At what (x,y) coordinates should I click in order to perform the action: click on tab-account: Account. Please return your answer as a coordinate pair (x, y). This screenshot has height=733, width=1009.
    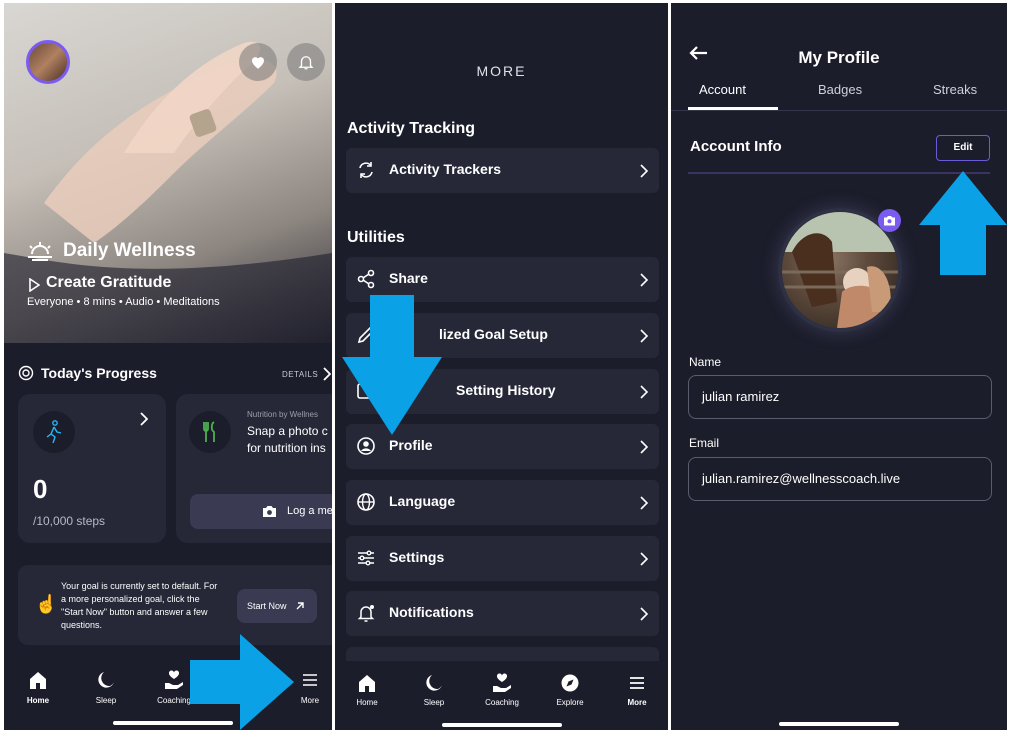
    Looking at the image, I should click on (722, 89).